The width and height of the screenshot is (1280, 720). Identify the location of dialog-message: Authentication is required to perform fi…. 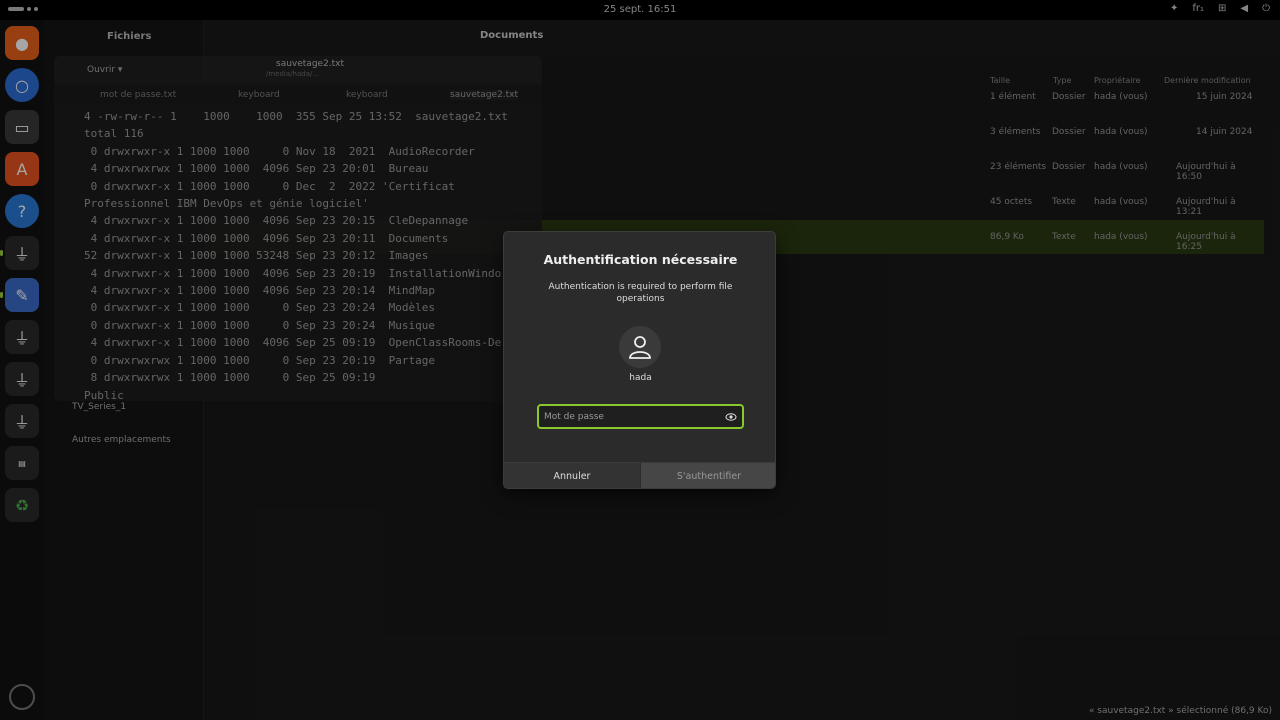
(640, 293).